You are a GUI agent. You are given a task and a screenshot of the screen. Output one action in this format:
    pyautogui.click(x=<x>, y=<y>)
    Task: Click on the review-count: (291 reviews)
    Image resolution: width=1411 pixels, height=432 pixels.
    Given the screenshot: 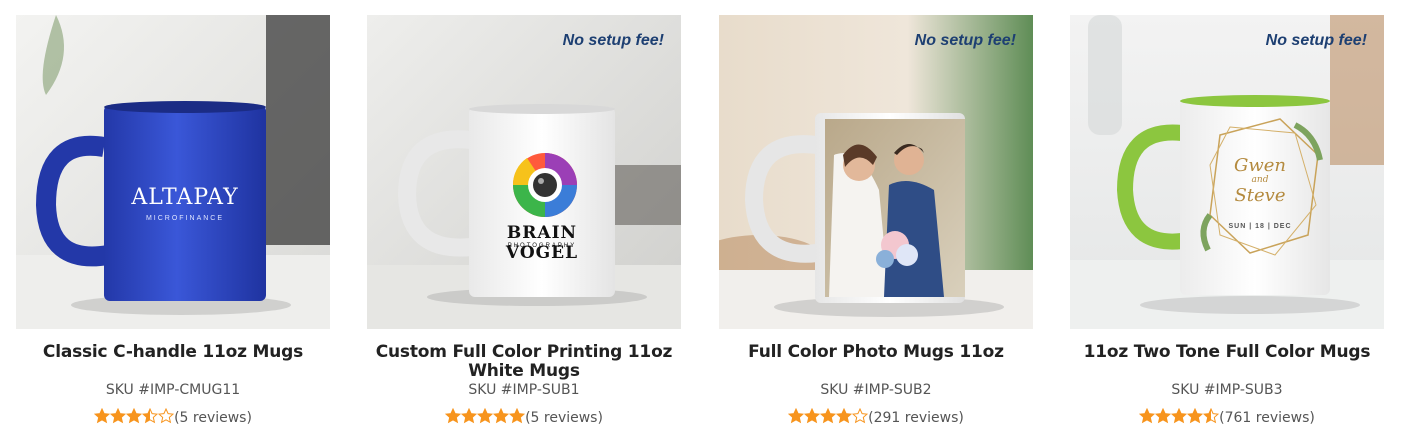 What is the action you would take?
    pyautogui.click(x=916, y=418)
    